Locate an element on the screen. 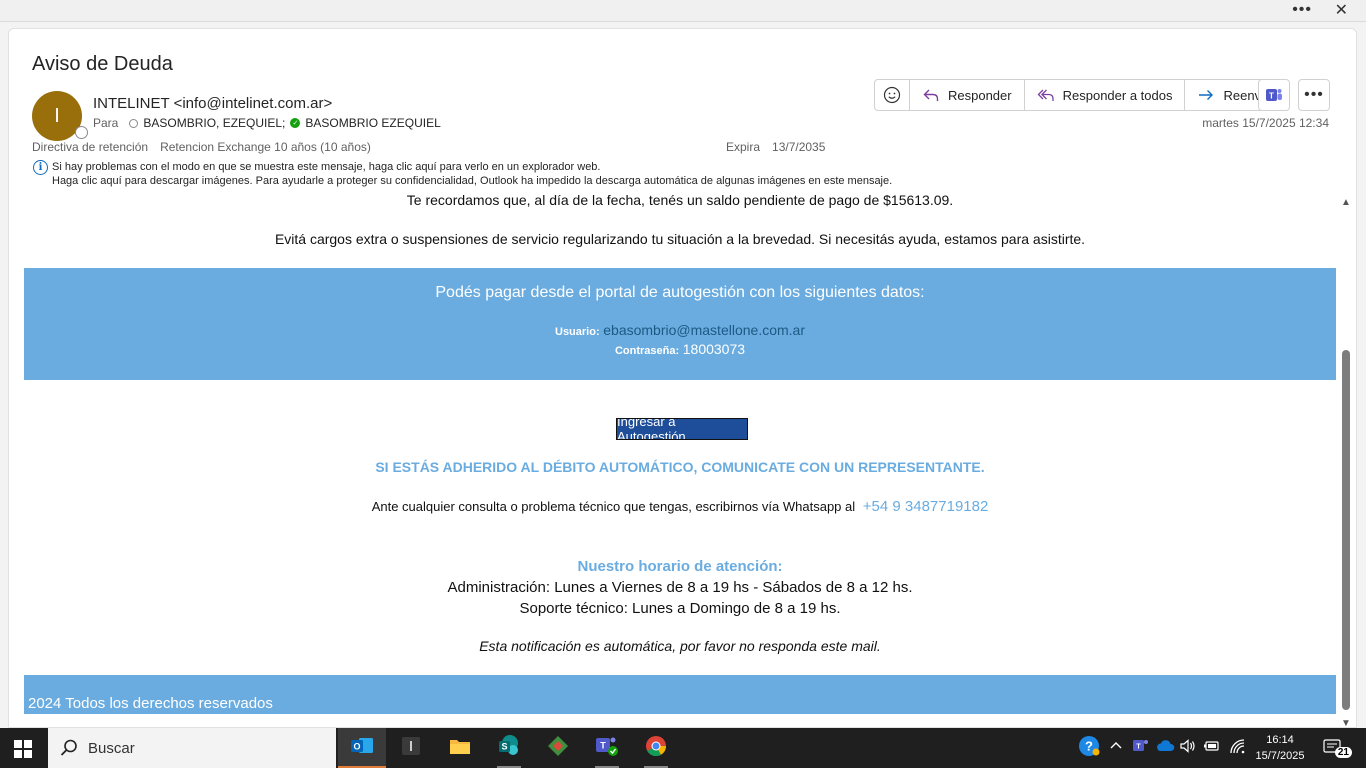  teams-share-button: T is located at coordinates (1274, 95).